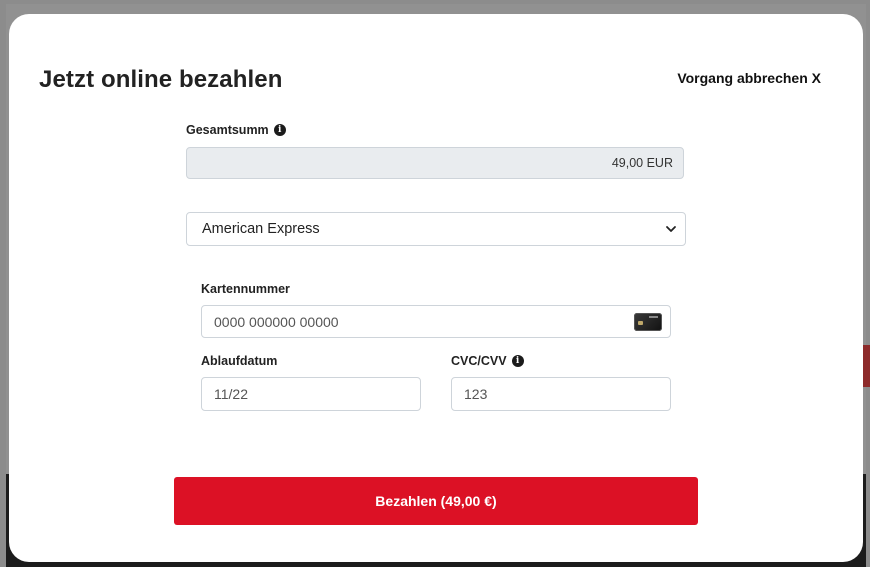  I want to click on card-number-label: Kartennummer, so click(245, 289).